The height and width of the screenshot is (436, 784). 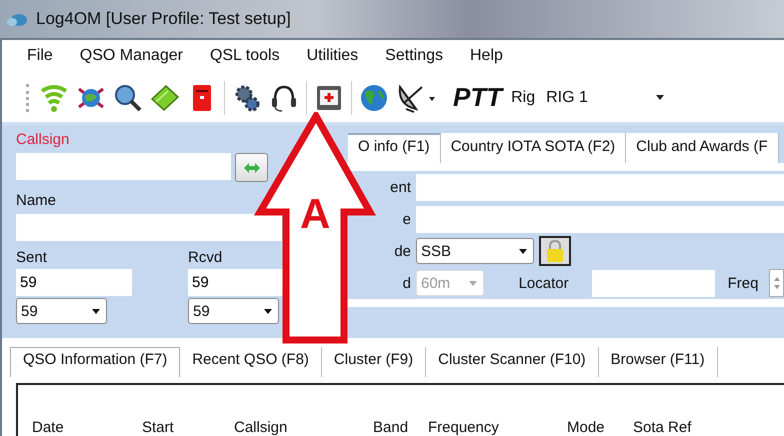 I want to click on menu-item: QSO Manager, so click(x=131, y=60).